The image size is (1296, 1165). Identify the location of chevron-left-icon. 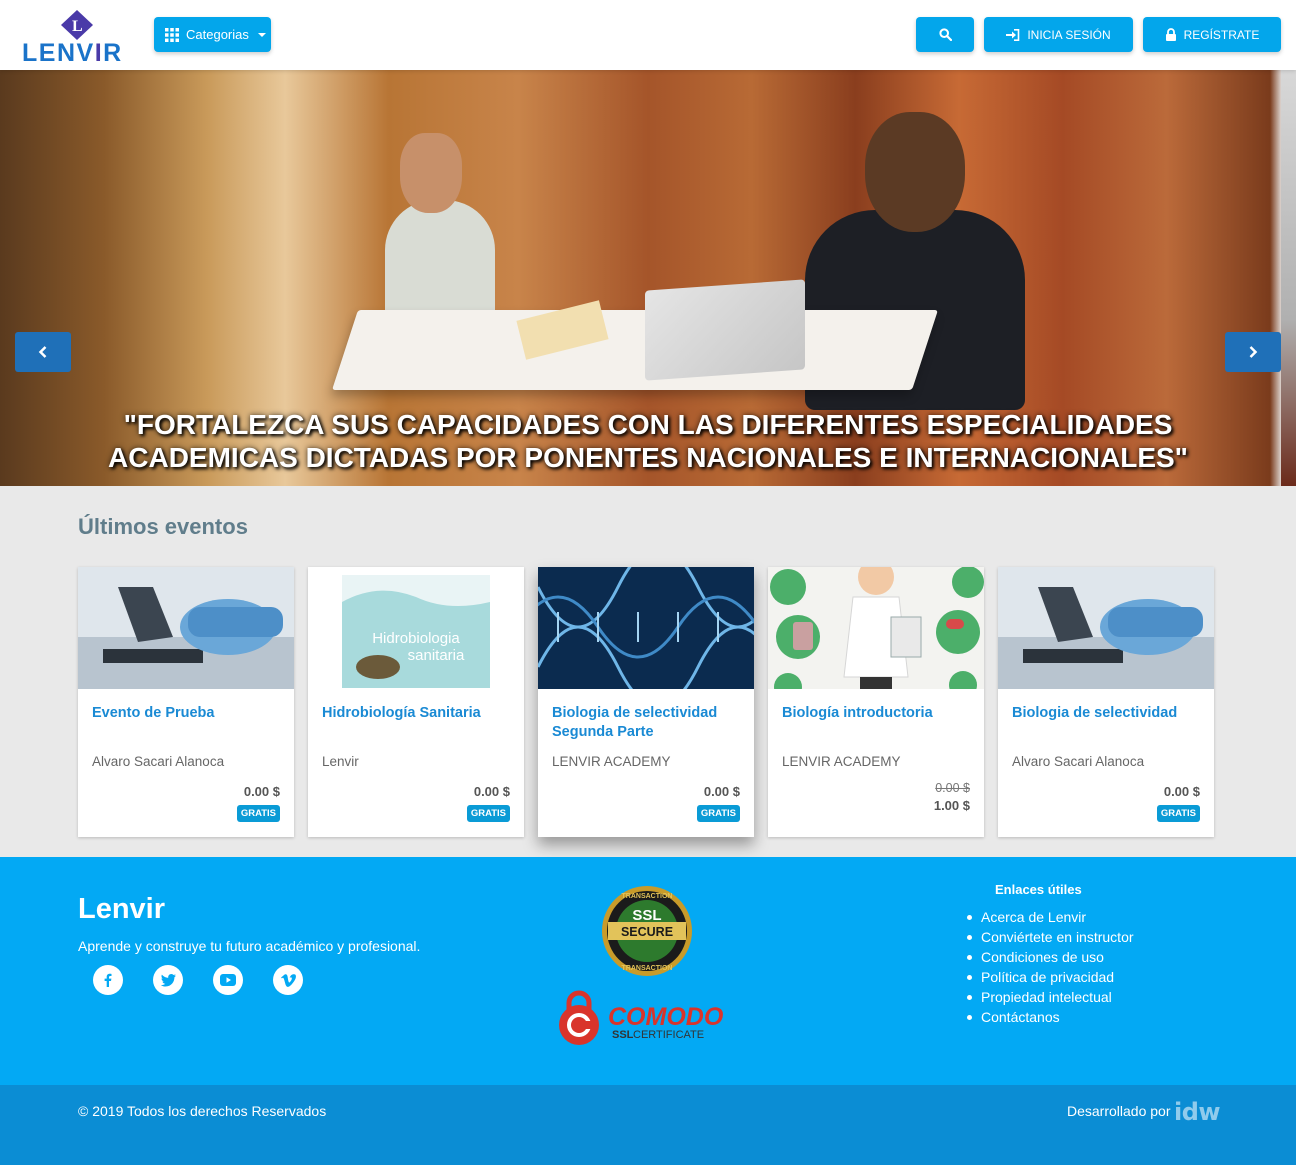
(42, 352).